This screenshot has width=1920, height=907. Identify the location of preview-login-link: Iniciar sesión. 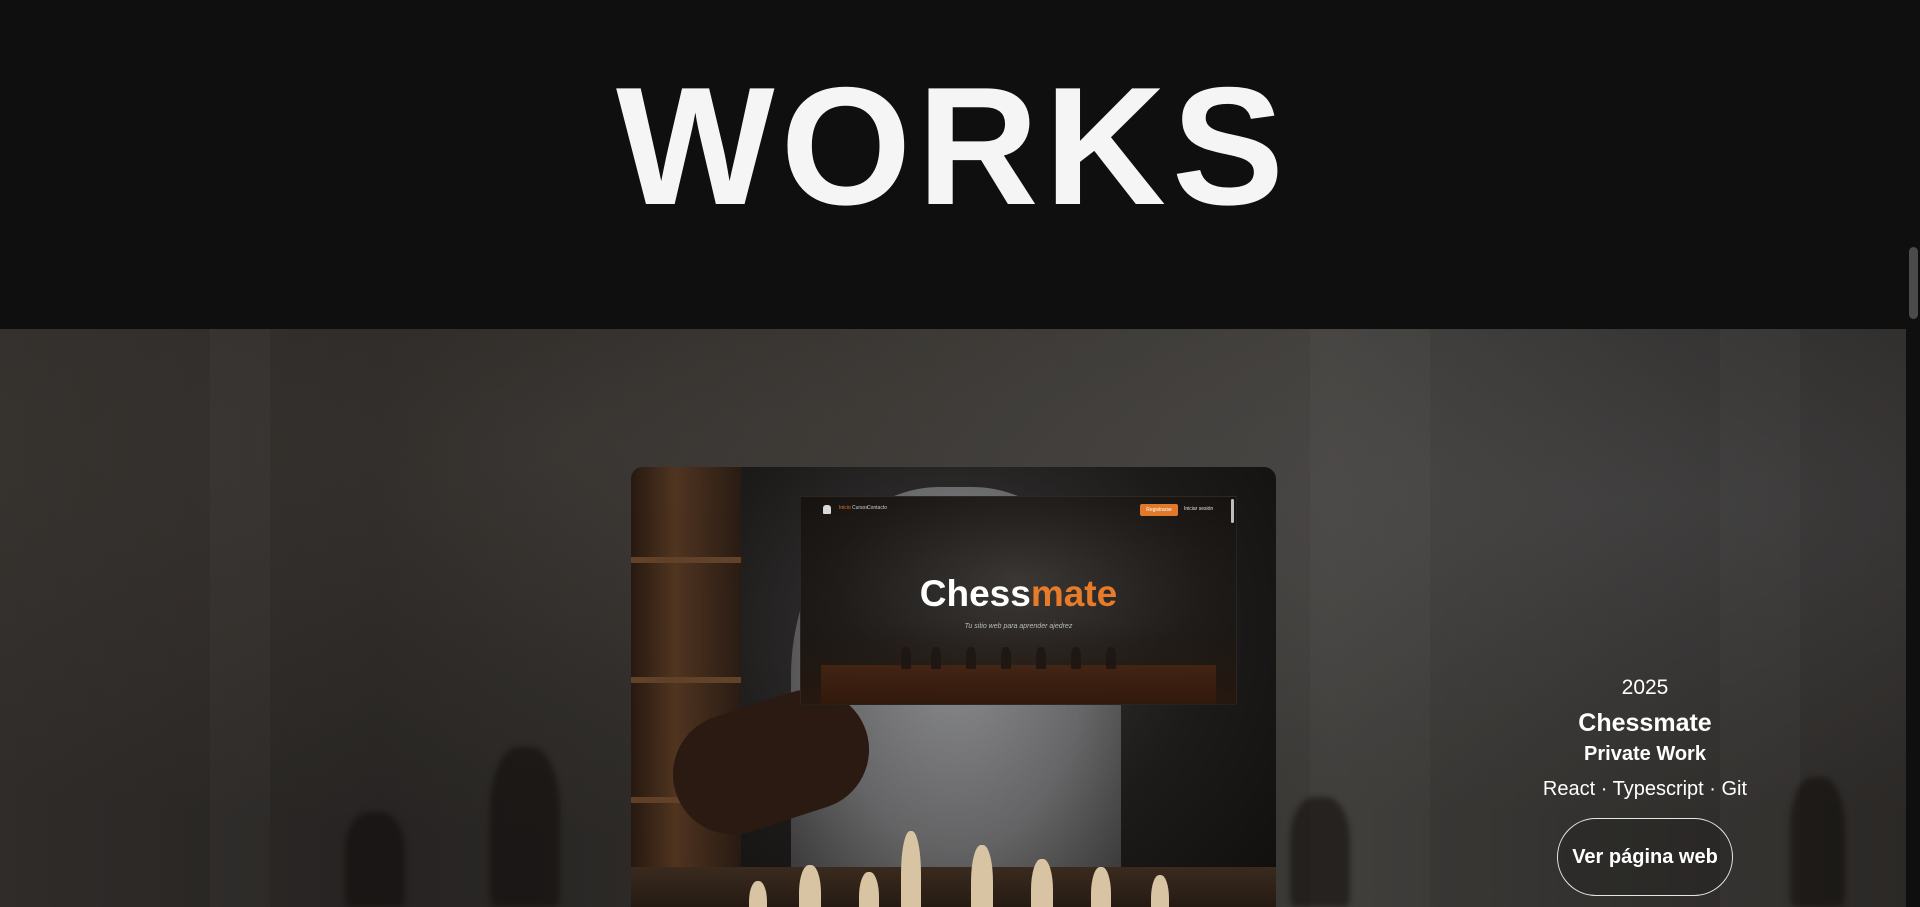
(1199, 509).